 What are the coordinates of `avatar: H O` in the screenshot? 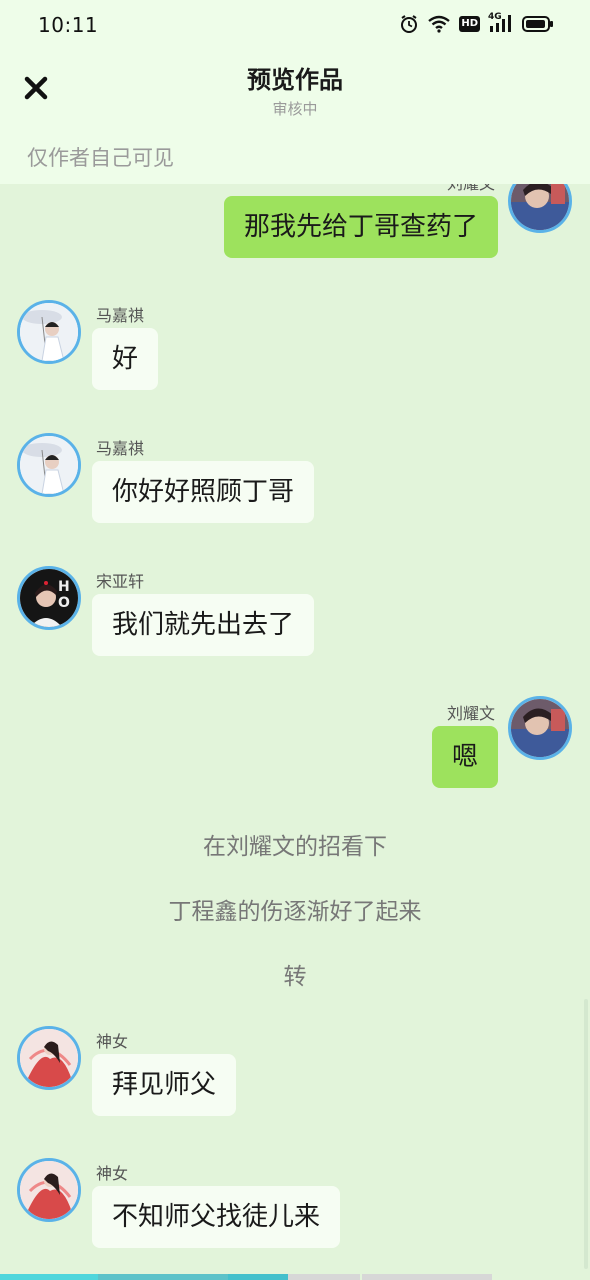 It's located at (49, 598).